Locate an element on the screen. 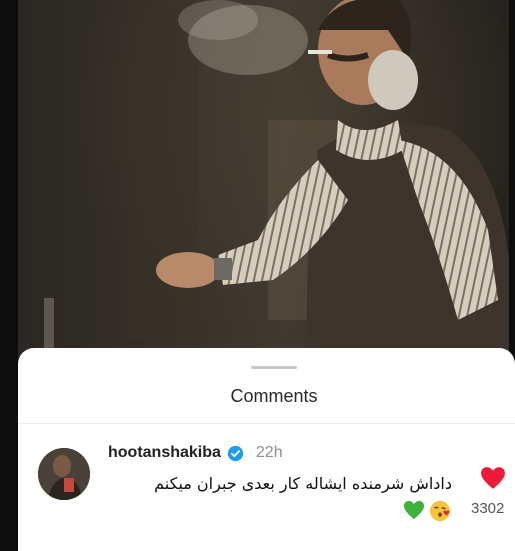  sheet-drag-handle is located at coordinates (274, 367).